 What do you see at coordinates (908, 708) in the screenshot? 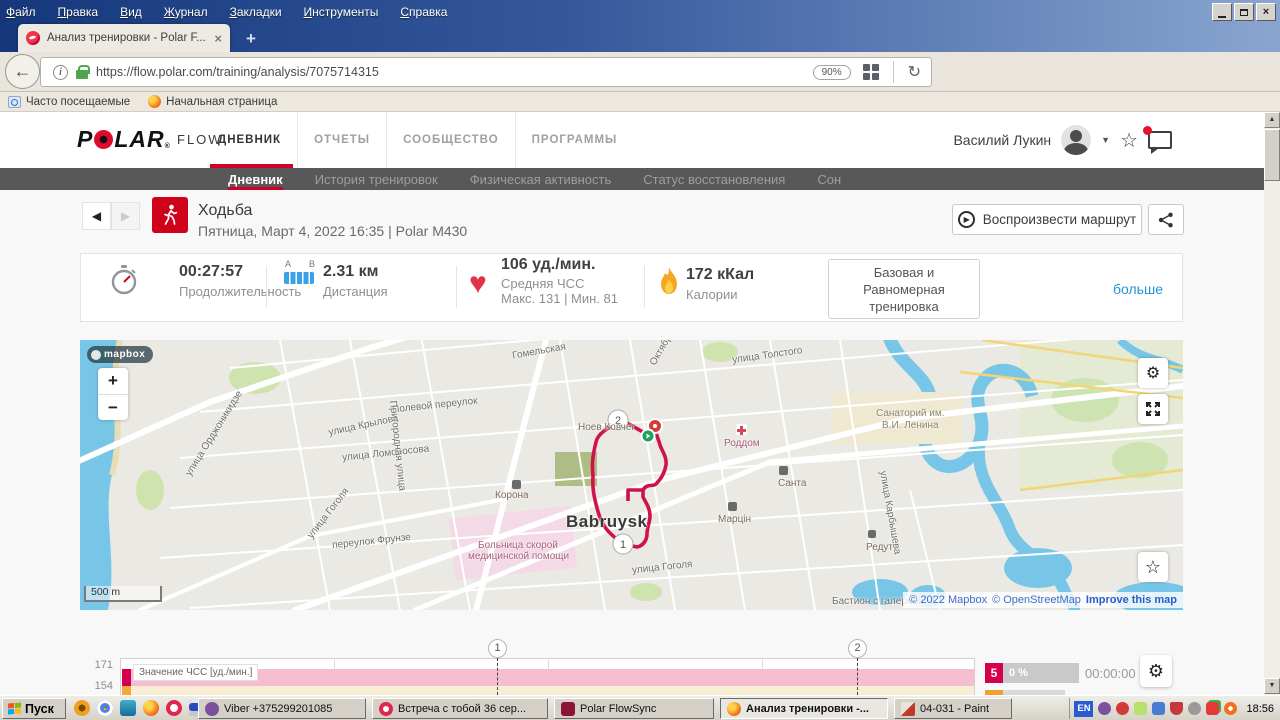
I see `paint-icon` at bounding box center [908, 708].